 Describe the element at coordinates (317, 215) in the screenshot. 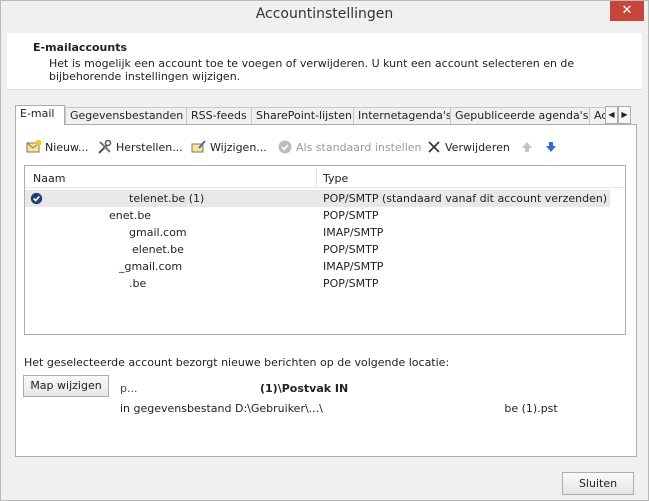

I see `account-row: enet.be POP/SMTP` at that location.